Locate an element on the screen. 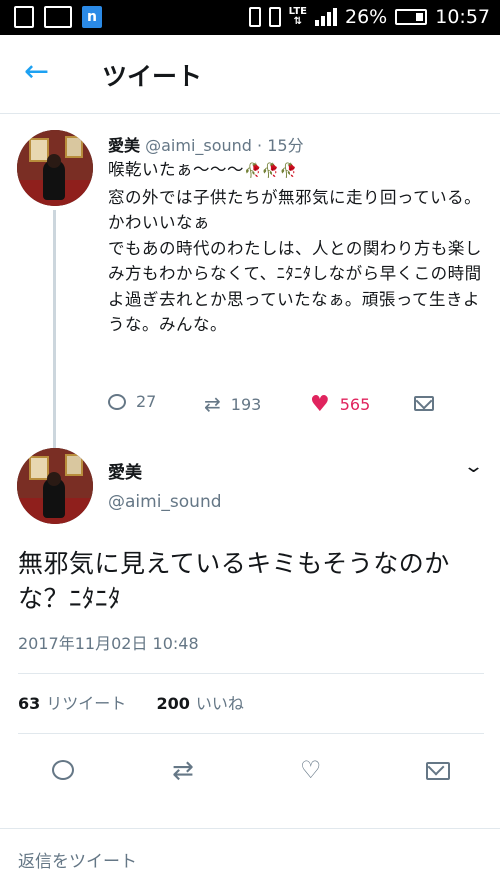  clock: 10:57 is located at coordinates (462, 17).